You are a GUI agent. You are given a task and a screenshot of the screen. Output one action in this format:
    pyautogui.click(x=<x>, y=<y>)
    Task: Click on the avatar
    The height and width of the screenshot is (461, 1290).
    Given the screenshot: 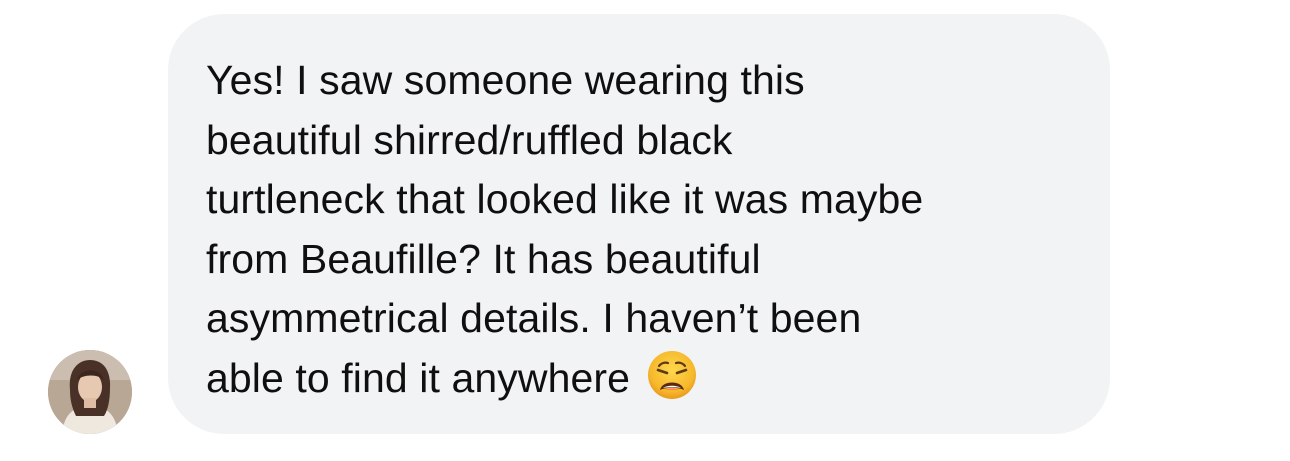 What is the action you would take?
    pyautogui.click(x=90, y=392)
    